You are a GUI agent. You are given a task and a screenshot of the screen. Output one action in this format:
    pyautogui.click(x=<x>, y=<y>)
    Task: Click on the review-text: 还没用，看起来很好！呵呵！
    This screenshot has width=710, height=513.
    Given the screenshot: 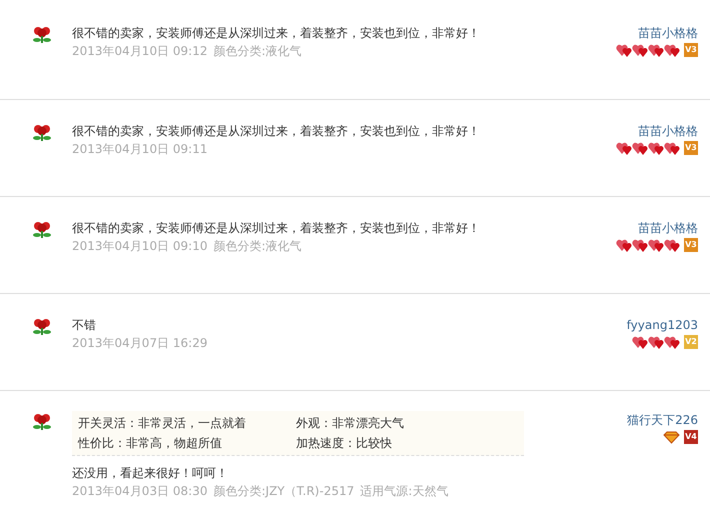 What is the action you would take?
    pyautogui.click(x=150, y=473)
    